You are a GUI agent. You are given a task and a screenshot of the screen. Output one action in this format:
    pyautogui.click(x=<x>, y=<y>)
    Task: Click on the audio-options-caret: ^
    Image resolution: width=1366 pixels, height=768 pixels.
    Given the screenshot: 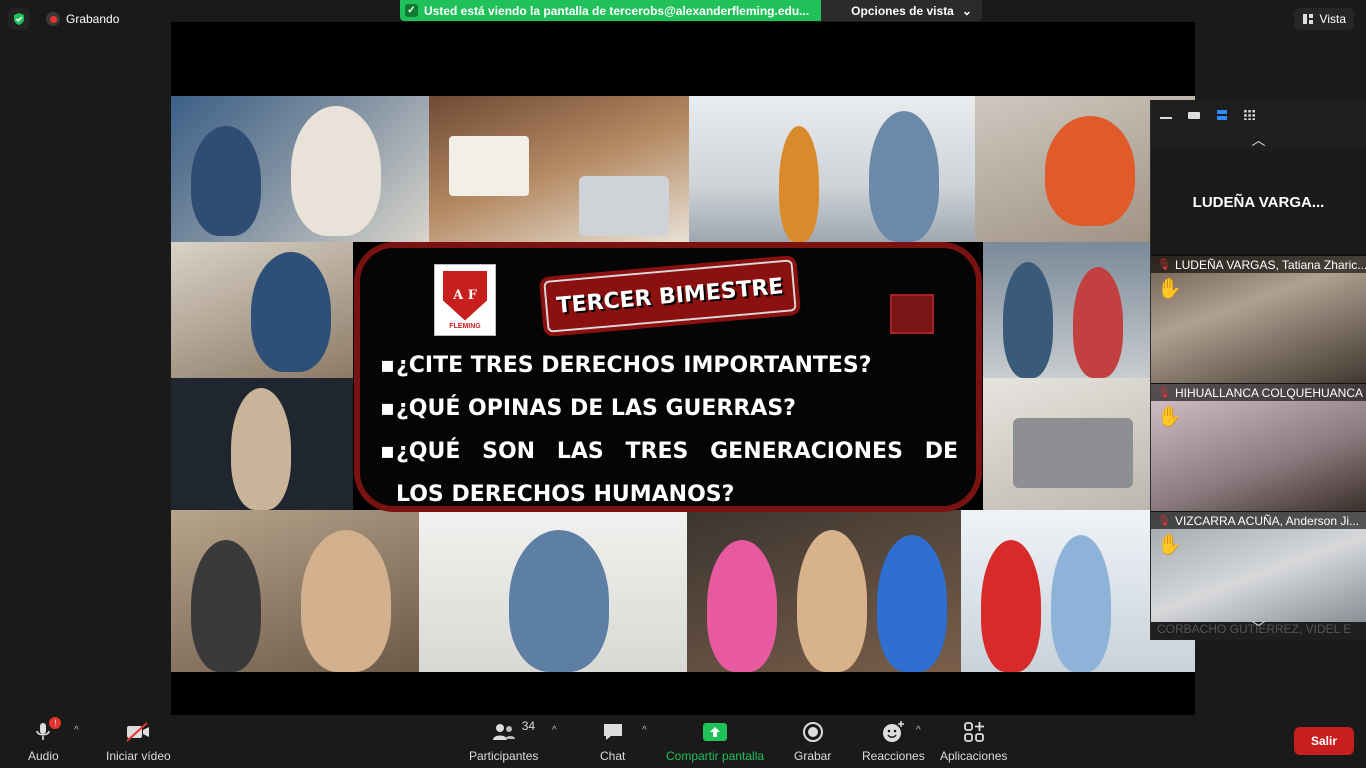 What is the action you would take?
    pyautogui.click(x=76, y=730)
    